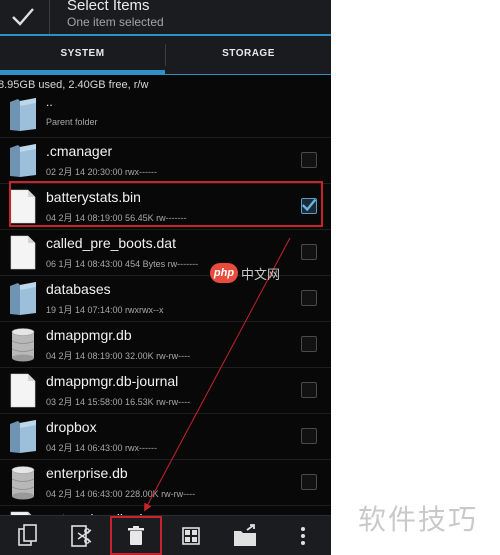 The height and width of the screenshot is (555, 500). What do you see at coordinates (121, 494) in the screenshot?
I see `file-meta: 04 2月 14 06:43:00 228.00K rw-rw----` at bounding box center [121, 494].